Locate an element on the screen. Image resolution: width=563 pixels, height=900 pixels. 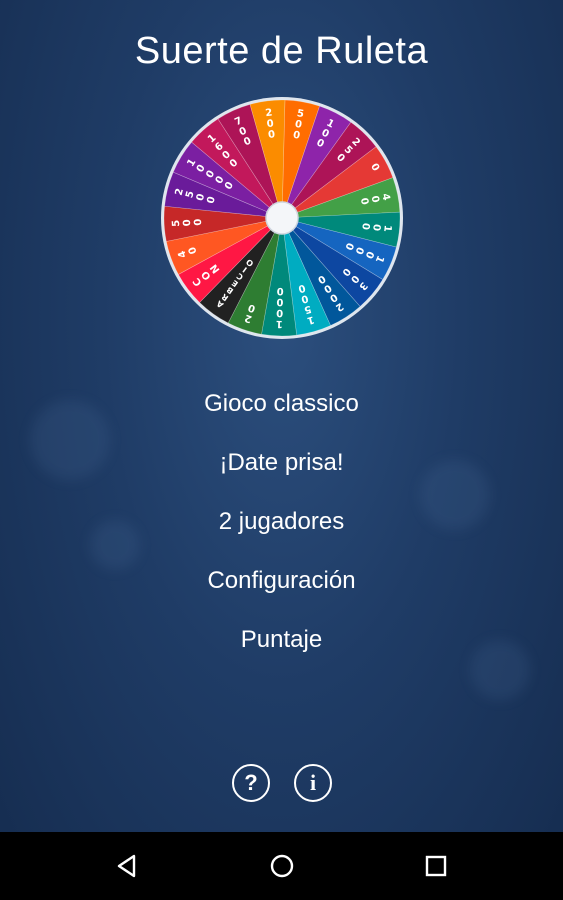
menu-score-button: Puntaje is located at coordinates (281, 639).